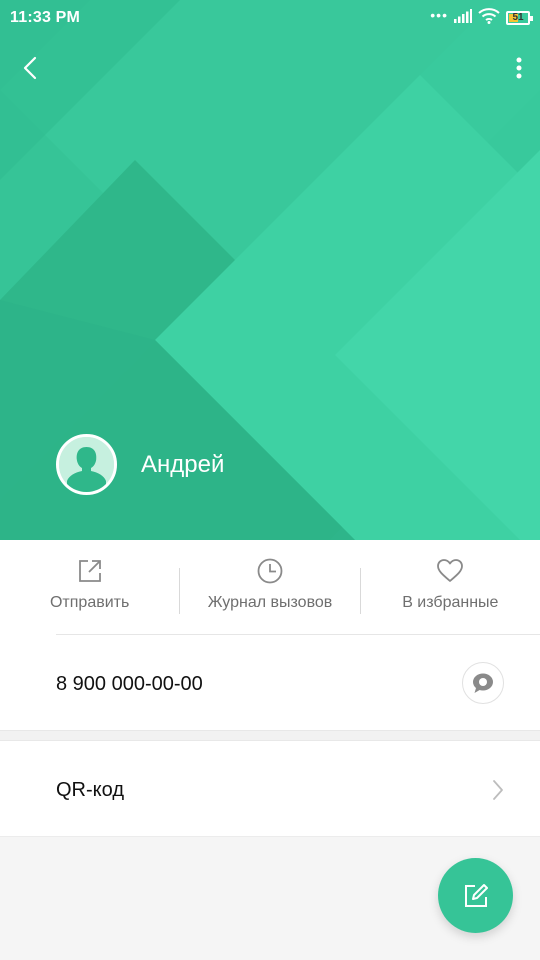 The width and height of the screenshot is (540, 960). I want to click on qr-code-label: QR-код, so click(90, 790).